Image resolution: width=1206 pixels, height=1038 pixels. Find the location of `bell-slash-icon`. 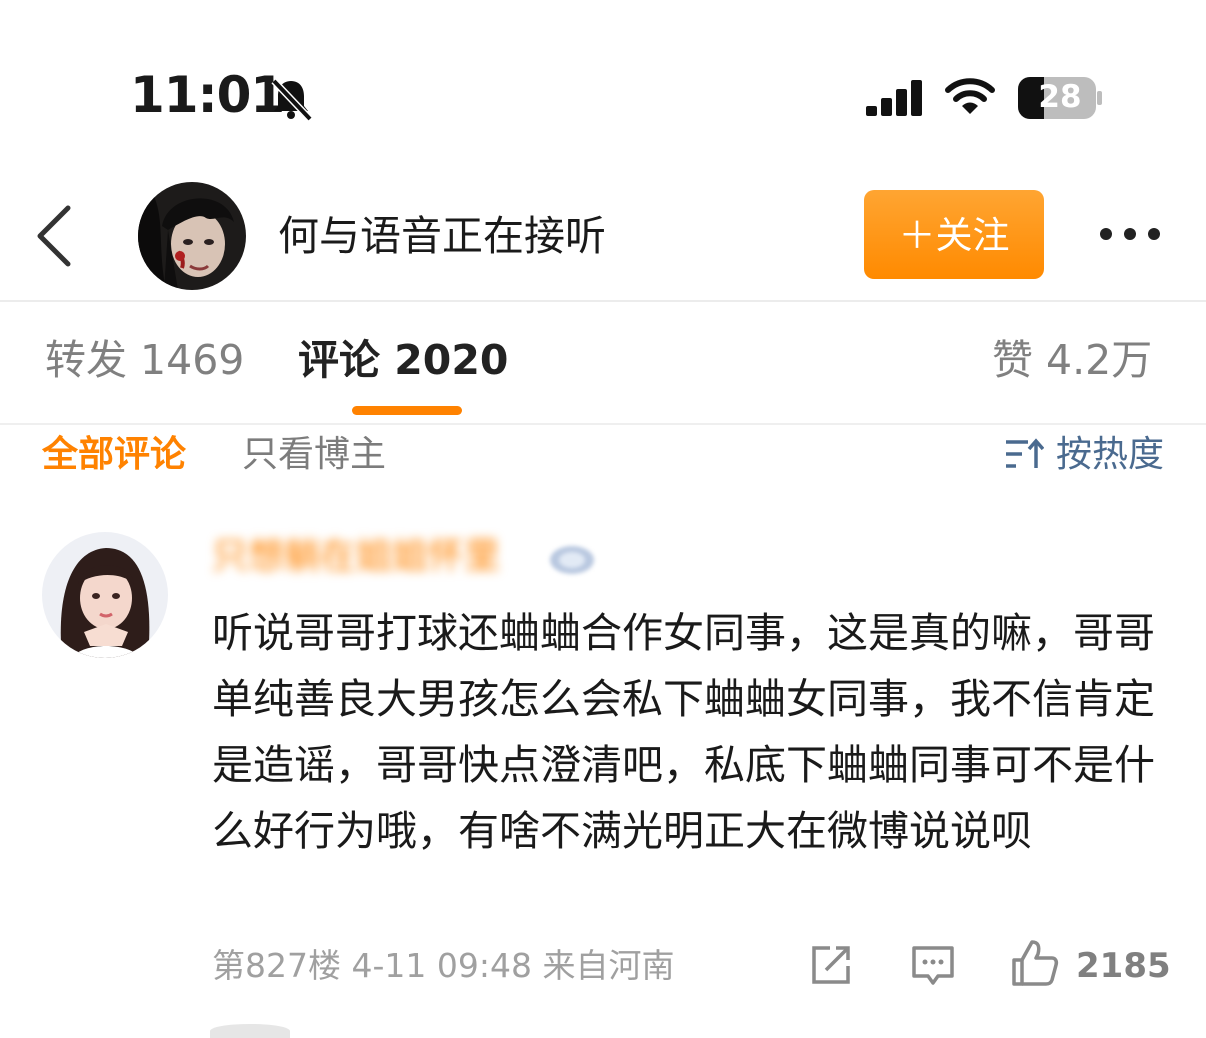

bell-slash-icon is located at coordinates (292, 100).